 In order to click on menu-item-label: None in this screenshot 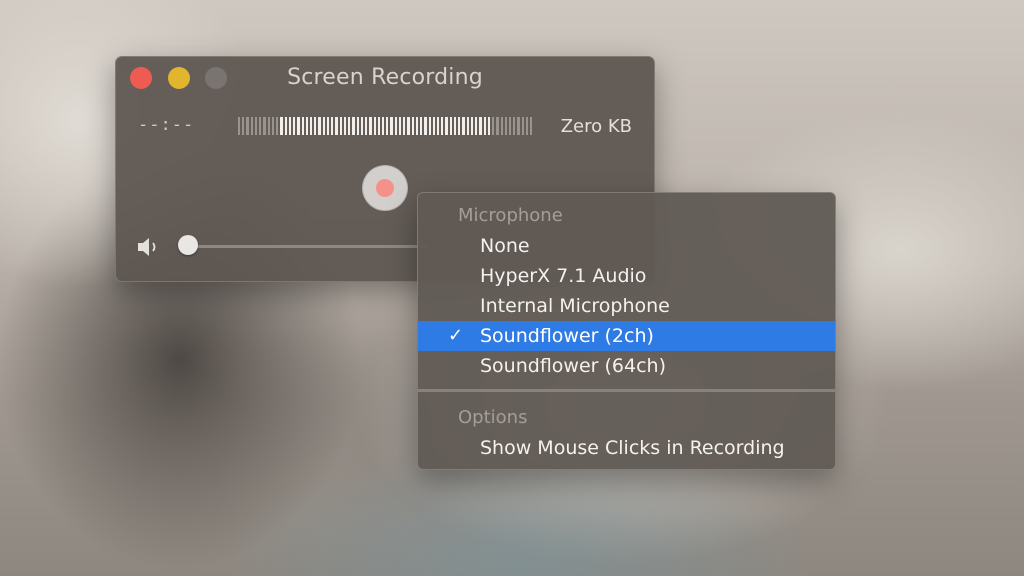, I will do `click(505, 246)`.